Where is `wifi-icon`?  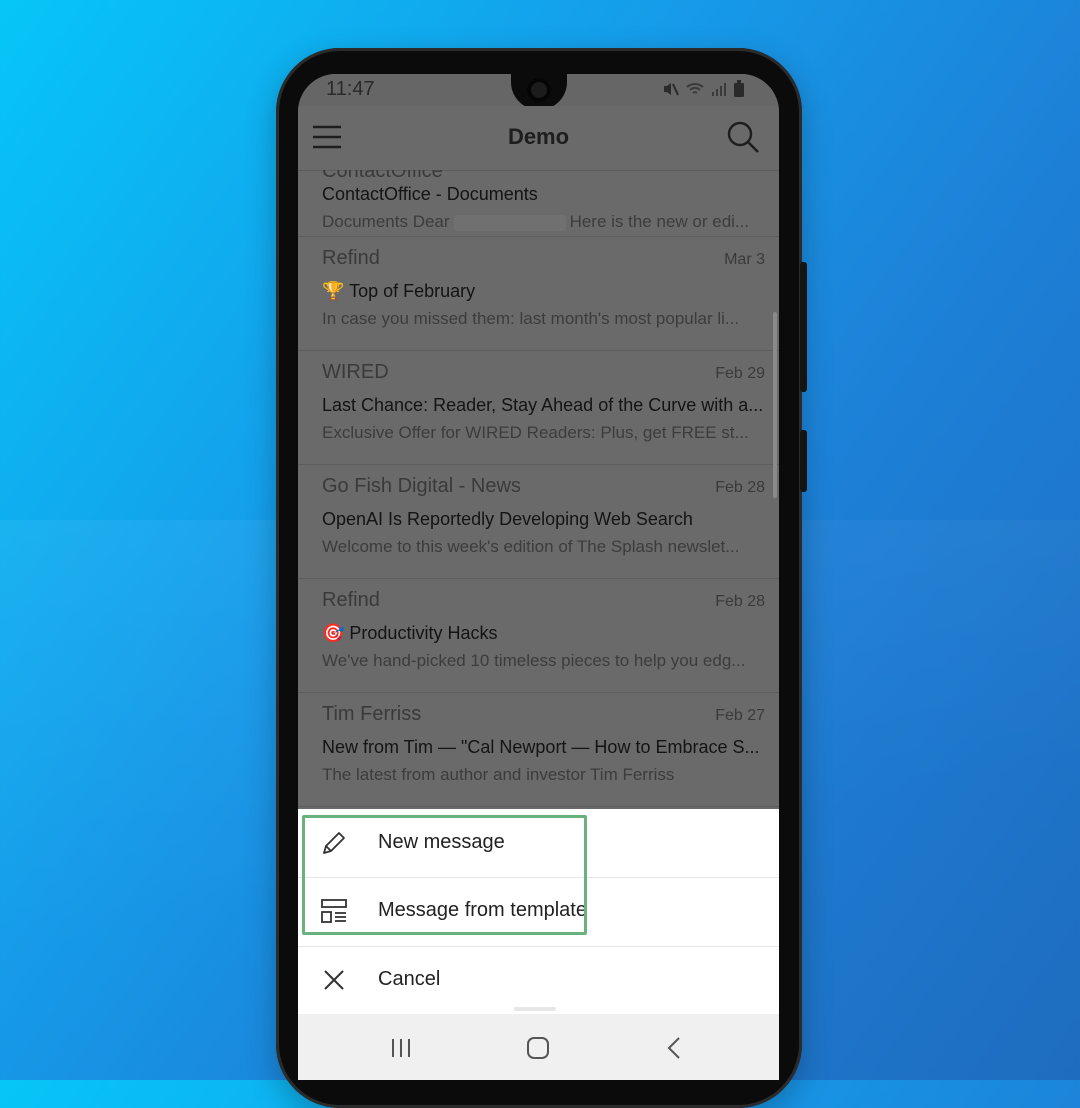
wifi-icon is located at coordinates (695, 88).